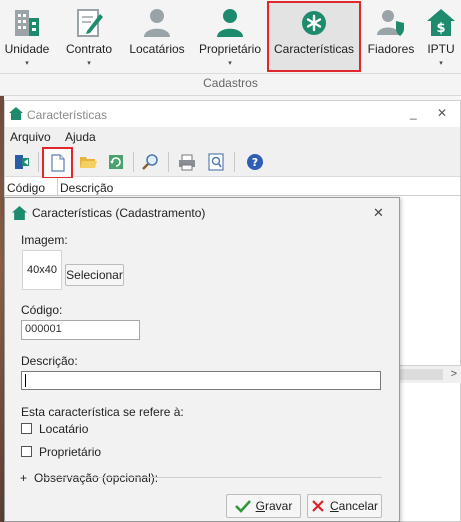 This screenshot has height=522, width=461. Describe the element at coordinates (102, 412) in the screenshot. I see `refers-label: Esta característica se refere à:` at that location.